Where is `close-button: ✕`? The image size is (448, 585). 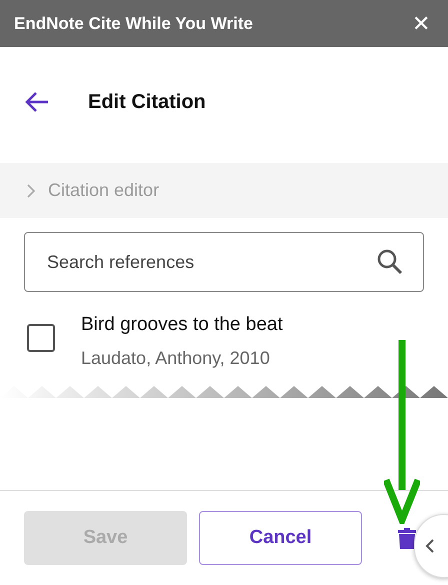 close-button: ✕ is located at coordinates (421, 23).